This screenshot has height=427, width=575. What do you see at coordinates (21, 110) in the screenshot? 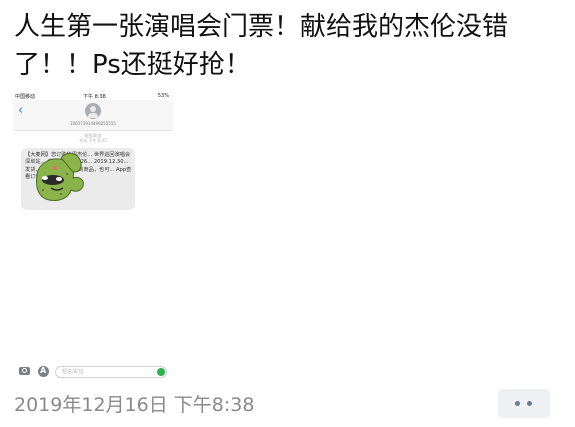
I see `back-icon: ‹` at bounding box center [21, 110].